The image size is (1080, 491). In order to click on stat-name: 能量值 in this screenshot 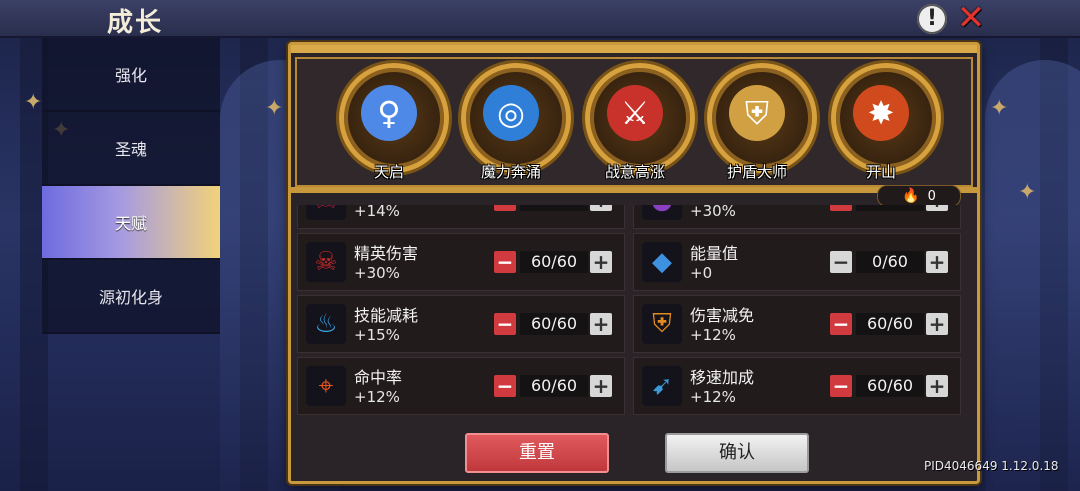, I will do `click(714, 253)`.